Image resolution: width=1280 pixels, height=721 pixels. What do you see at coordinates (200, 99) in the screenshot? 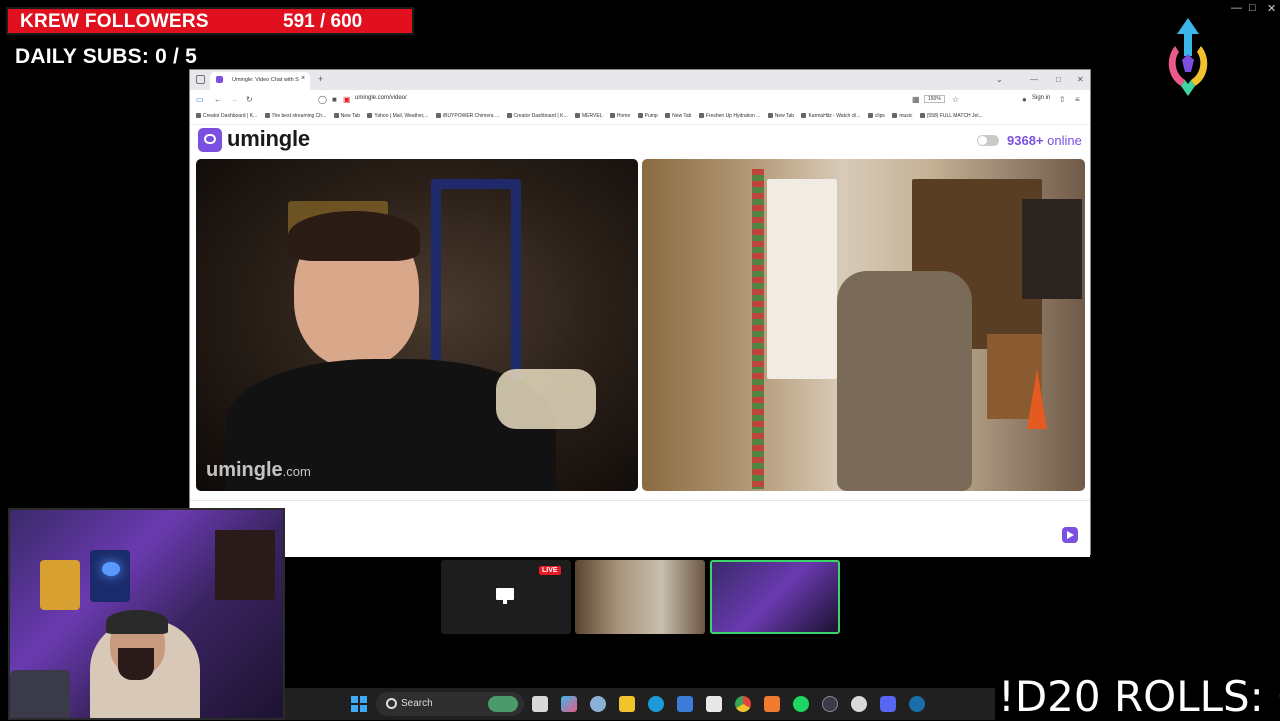
I see `sidebar-icon: ▭` at bounding box center [200, 99].